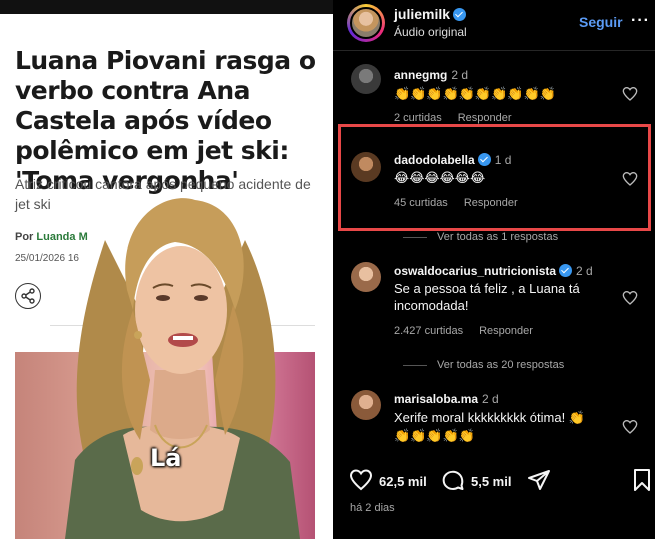 The height and width of the screenshot is (539, 655). Describe the element at coordinates (430, 32) in the screenshot. I see `audio-label: Áudio original` at that location.